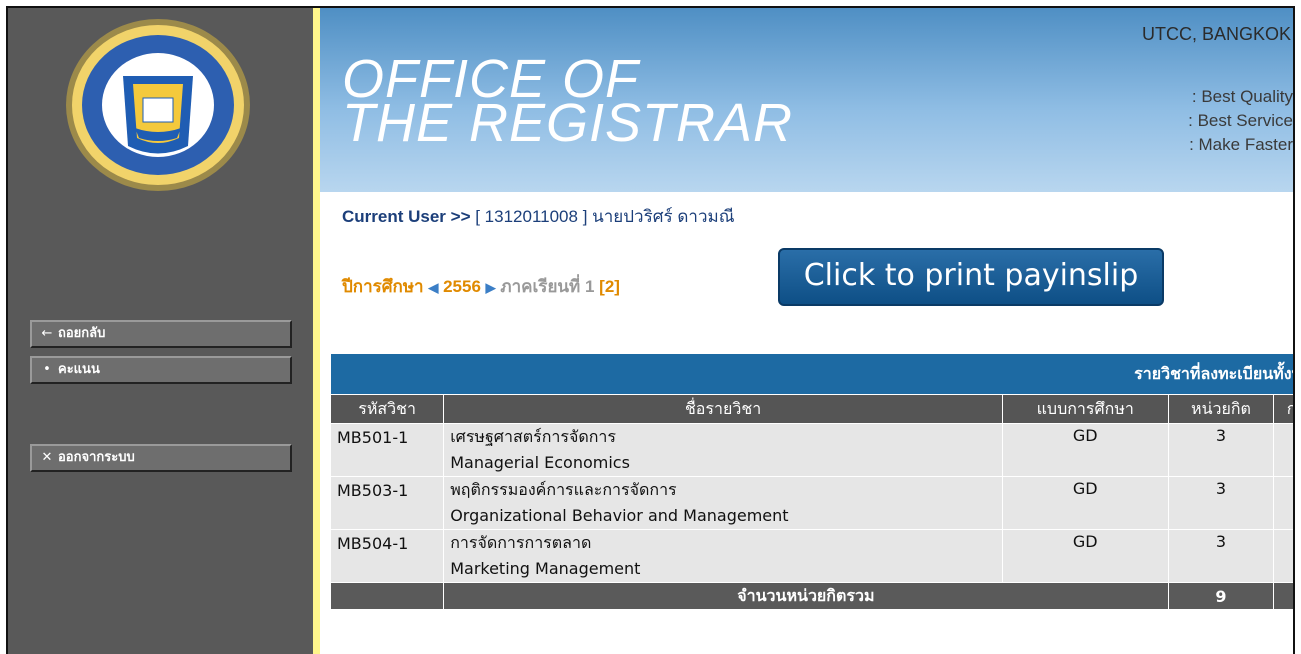 This screenshot has width=1301, height=654. Describe the element at coordinates (47, 457) in the screenshot. I see `close-icon: ✕` at that location.